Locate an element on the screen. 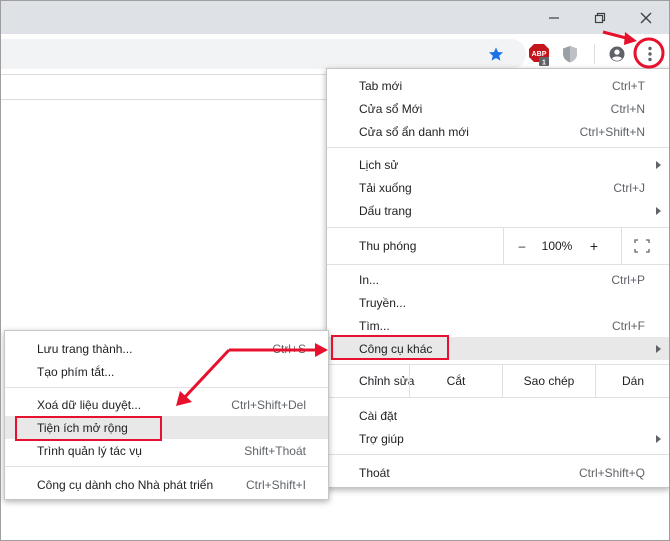  svg-text: ABP is located at coordinates (539, 54).